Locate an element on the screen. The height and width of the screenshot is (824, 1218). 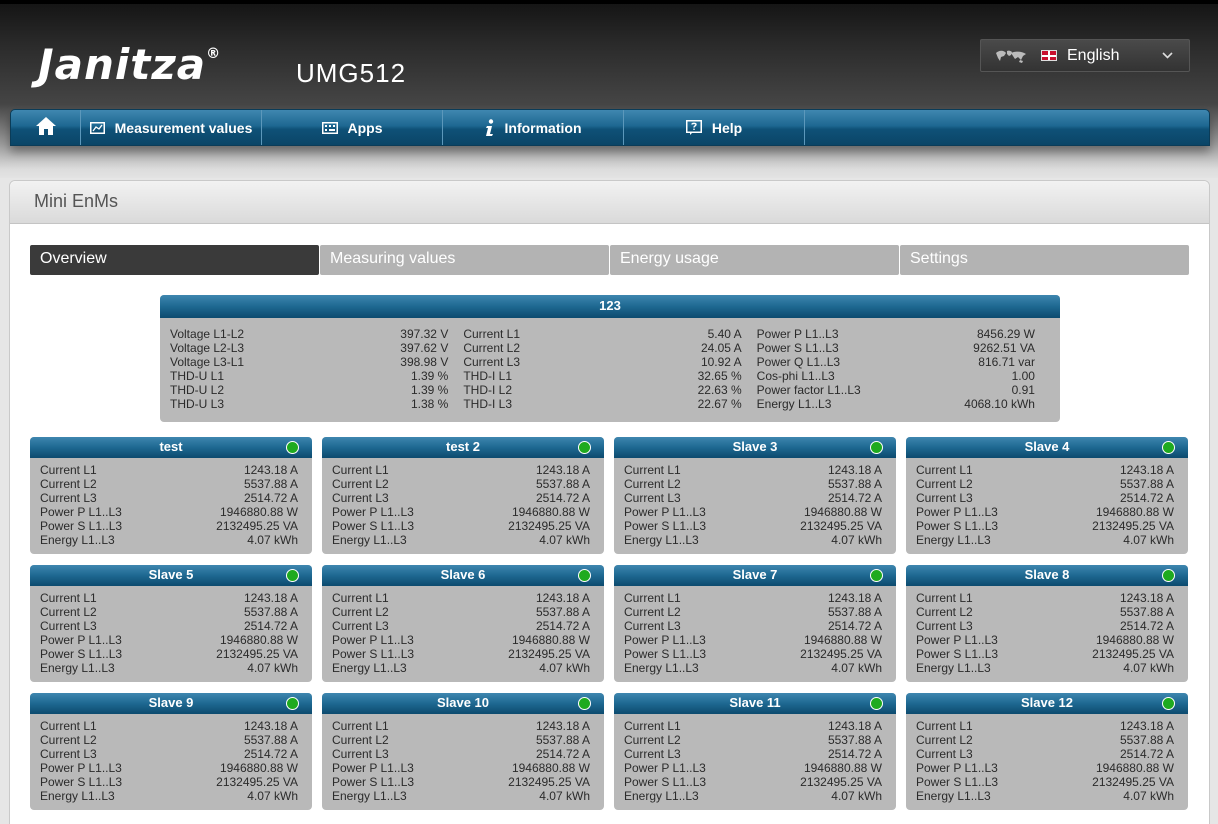
page-title: Mini EnMs is located at coordinates (76, 201).